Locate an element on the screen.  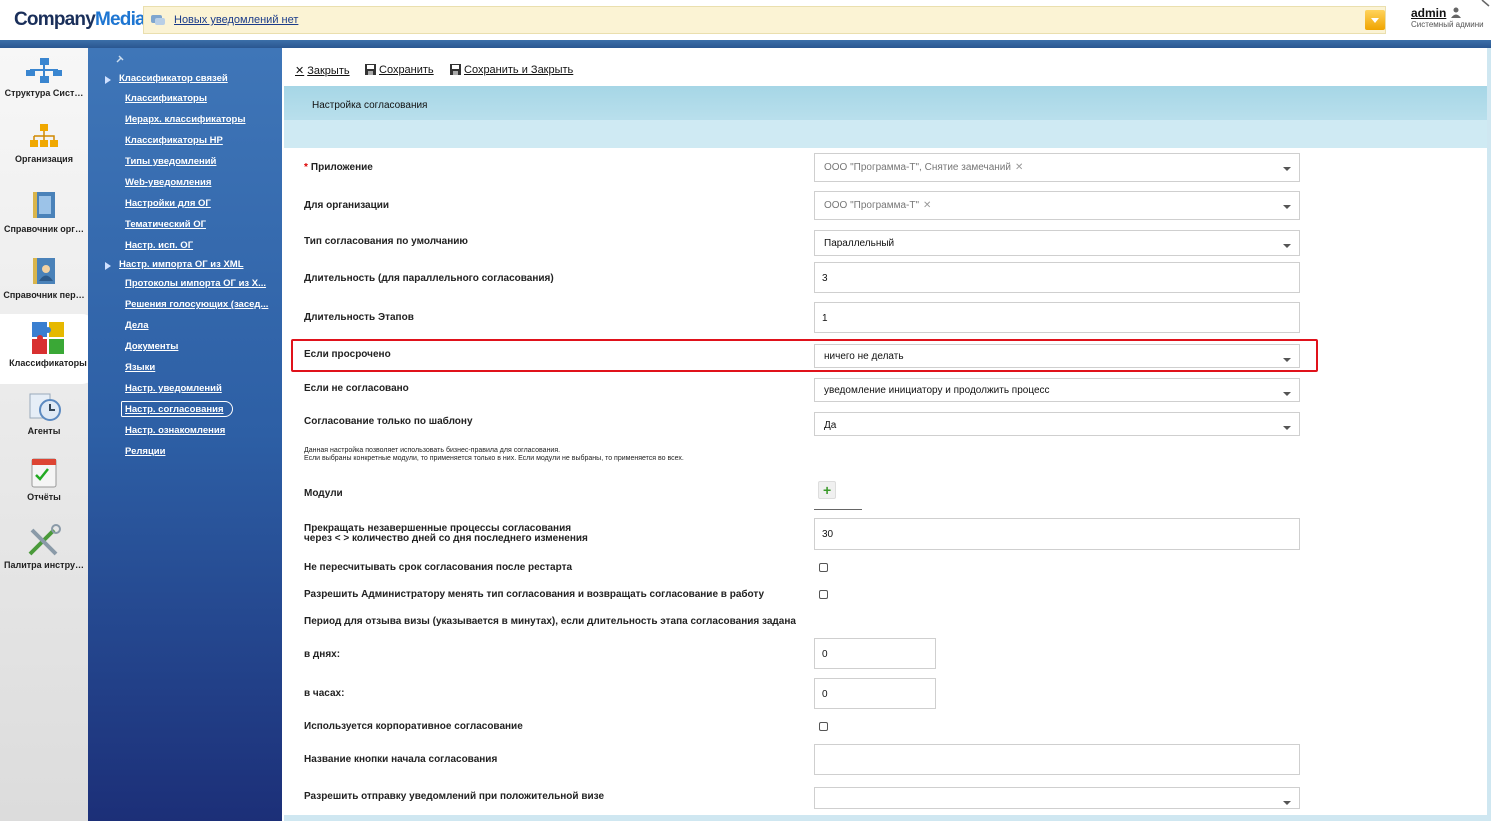
nav-item: Web-уведомления is located at coordinates (168, 182).